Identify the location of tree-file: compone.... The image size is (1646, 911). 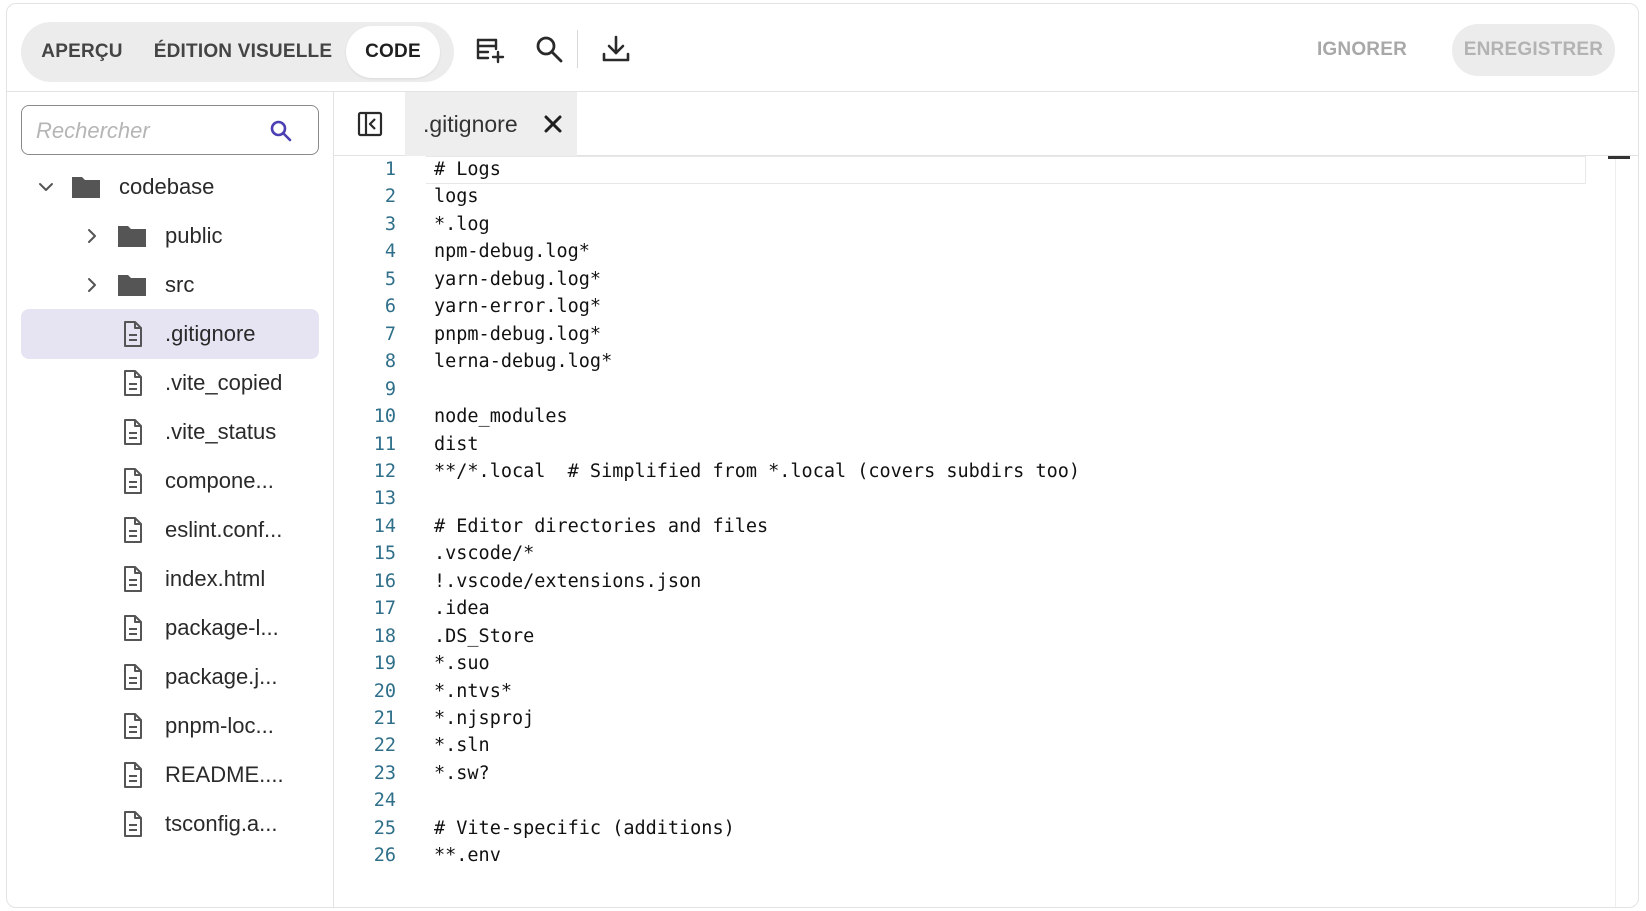
(170, 481).